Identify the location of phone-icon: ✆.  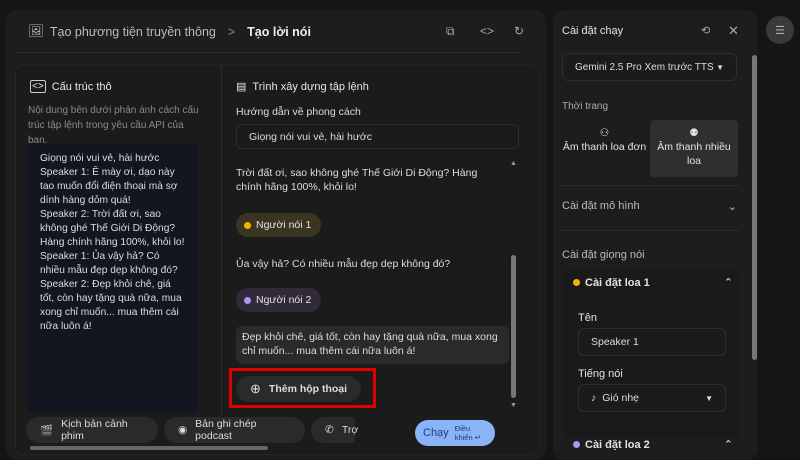
(329, 430).